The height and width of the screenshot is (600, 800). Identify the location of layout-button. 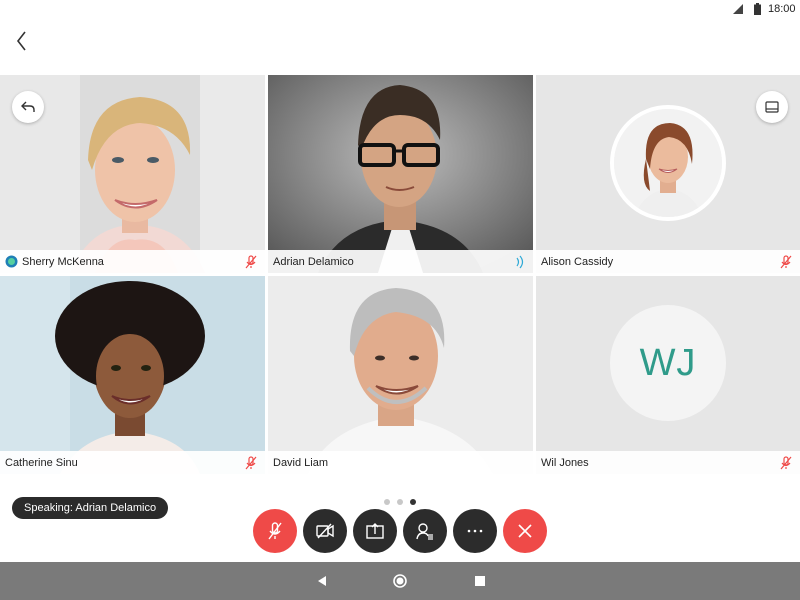
(772, 107).